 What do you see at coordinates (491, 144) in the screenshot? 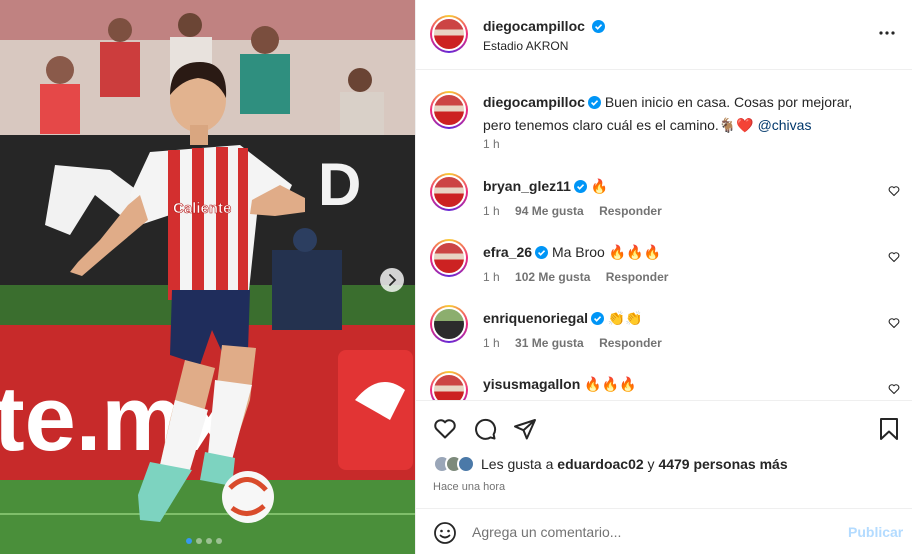
I see `caption-time: 1 h` at bounding box center [491, 144].